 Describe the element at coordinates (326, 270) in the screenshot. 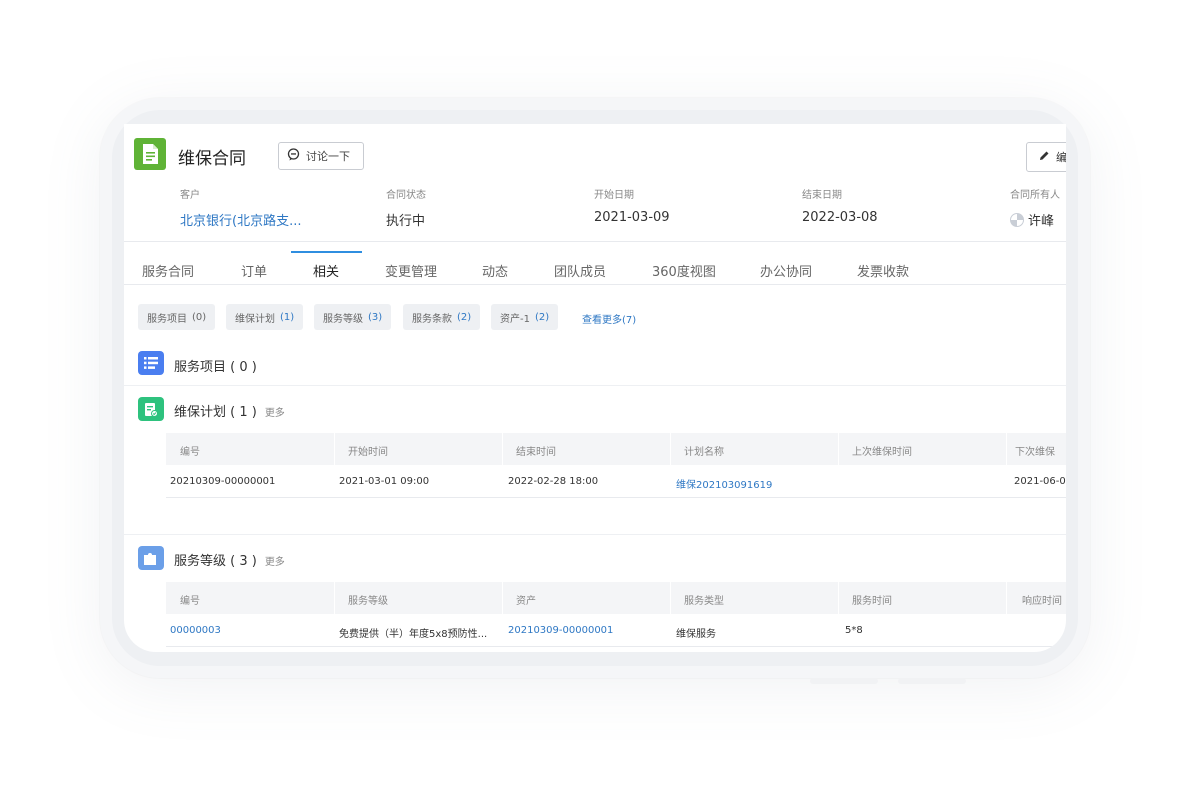

I see `tab-related: 相关` at that location.